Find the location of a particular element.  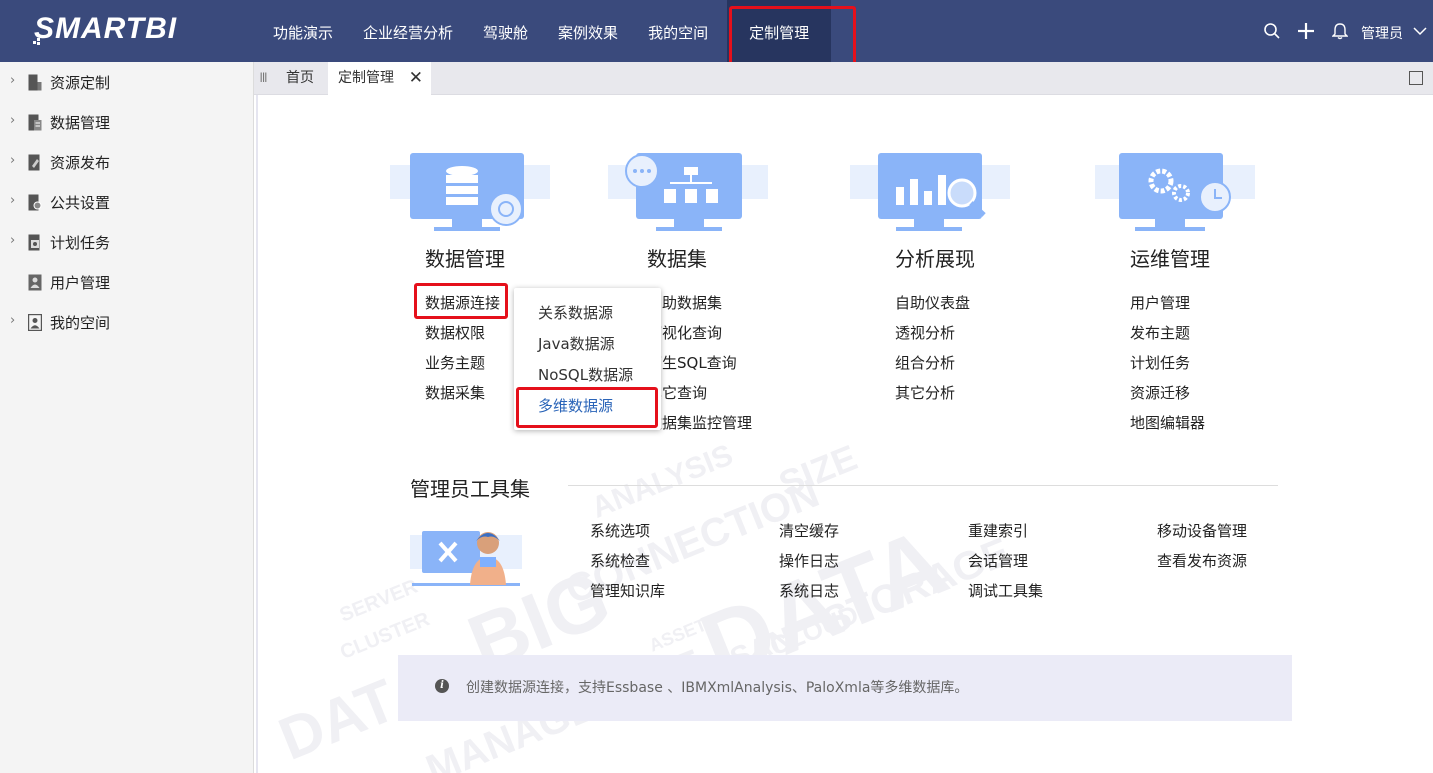

module-links: 自助数据集 可视化查询 原生SQL查询 其它查询 数据集监控管理 is located at coordinates (699, 368).